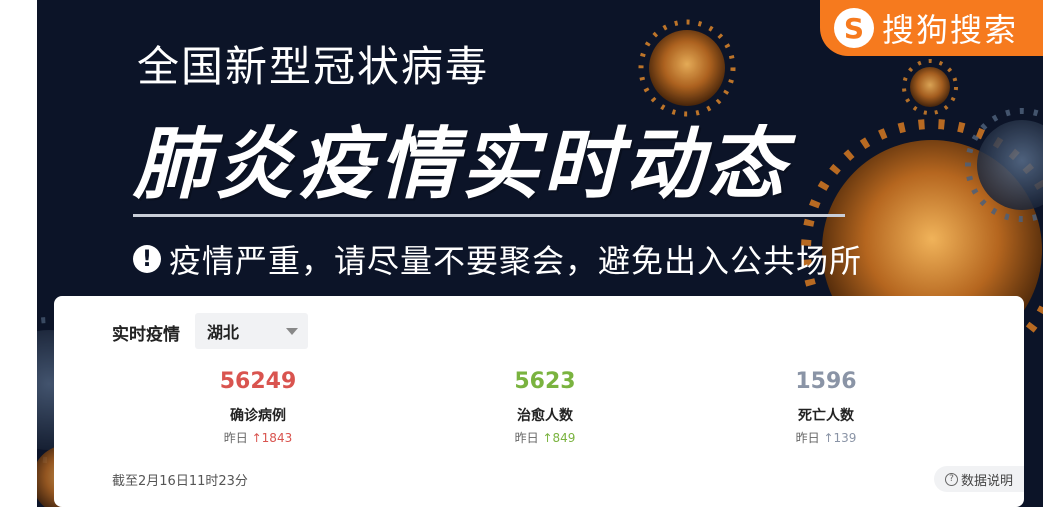 Image resolution: width=1063 pixels, height=527 pixels. What do you see at coordinates (146, 335) in the screenshot?
I see `card-title: 实时疫情` at bounding box center [146, 335].